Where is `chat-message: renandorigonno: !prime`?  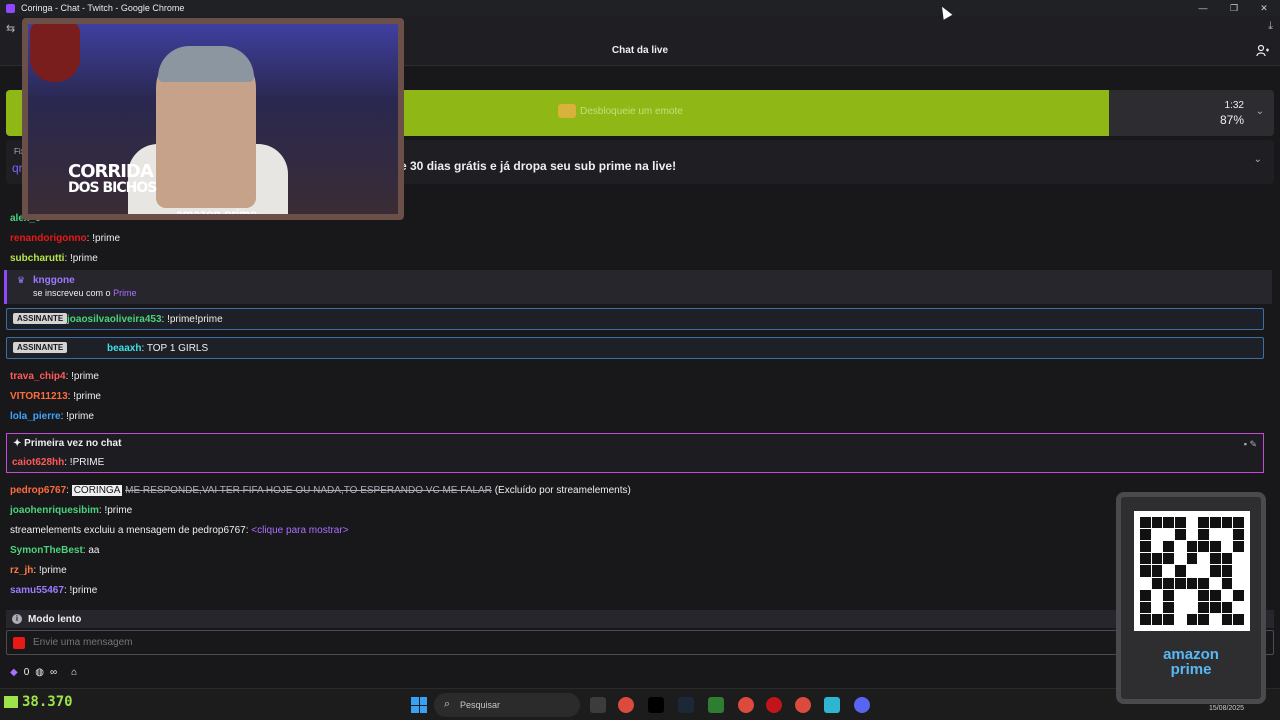
chat-message: renandorigonno: !prime is located at coordinates (65, 238).